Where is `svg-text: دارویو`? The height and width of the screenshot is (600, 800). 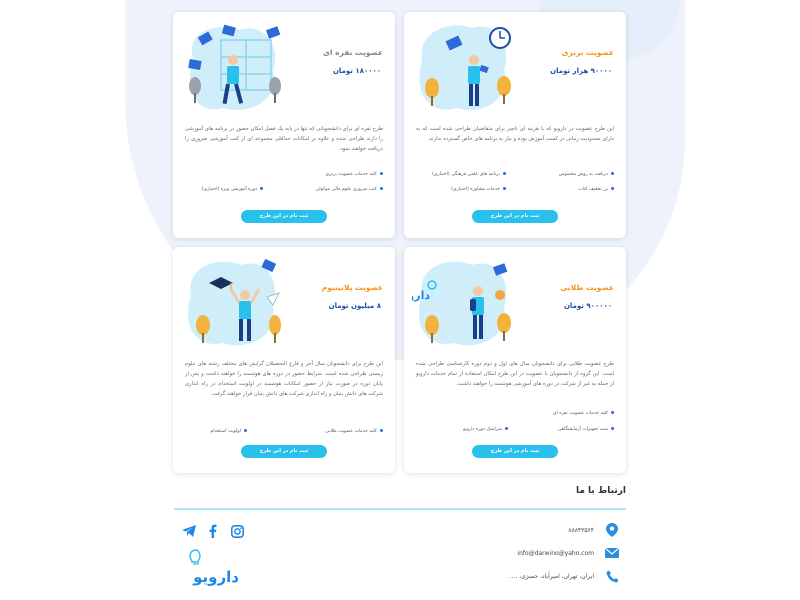
svg-text: دارویو is located at coordinates (421, 295).